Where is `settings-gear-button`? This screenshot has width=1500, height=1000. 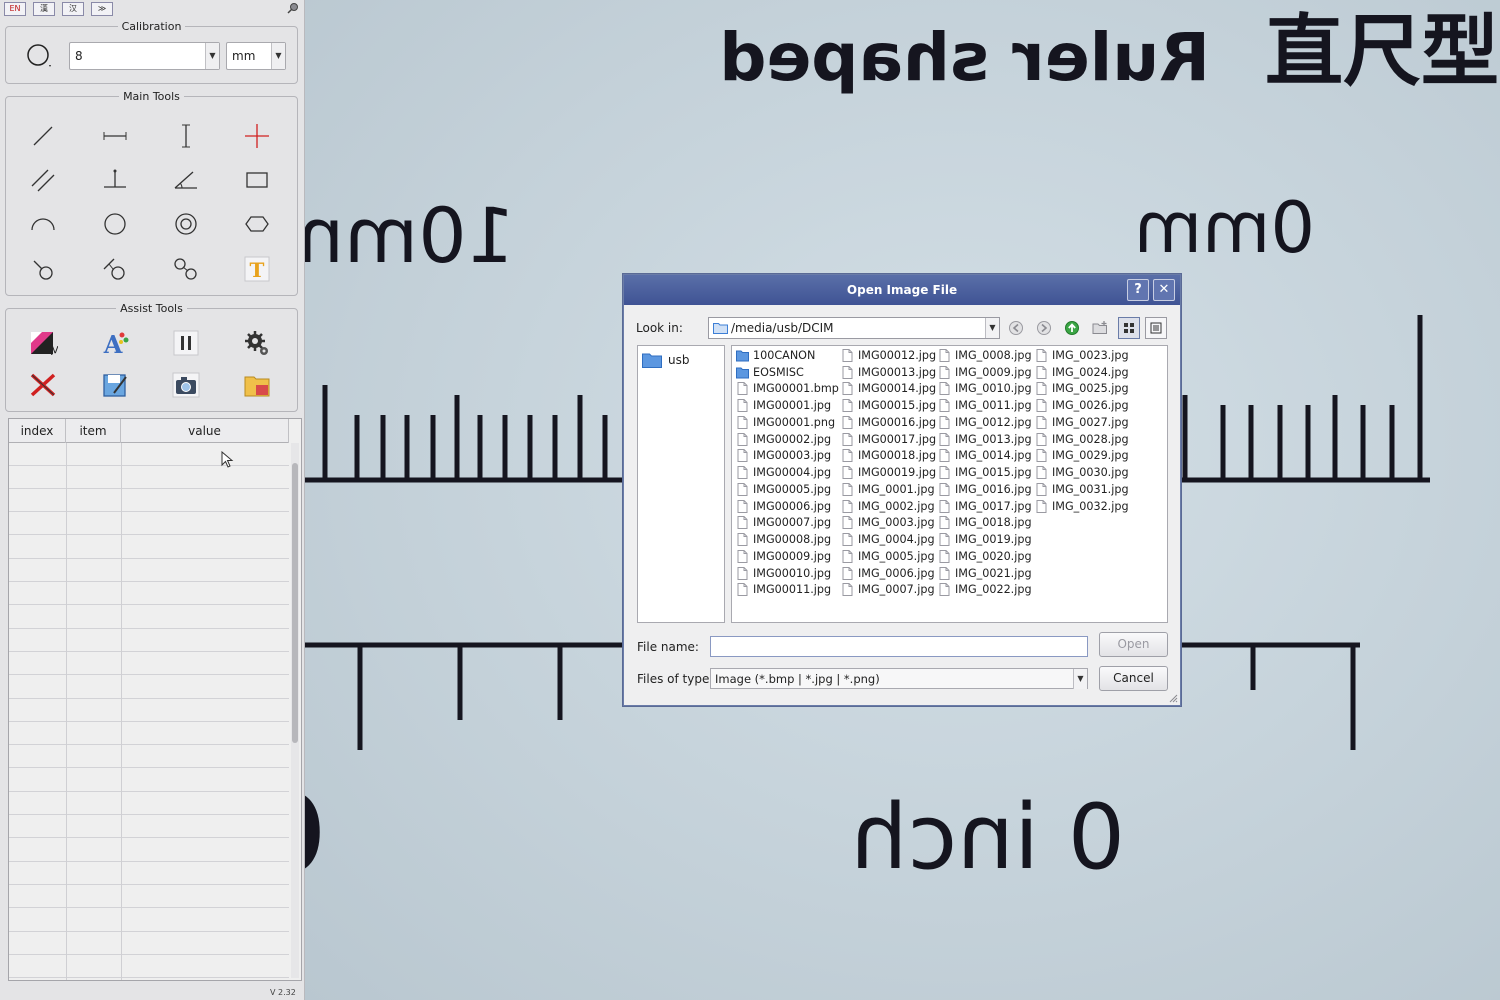 settings-gear-button is located at coordinates (257, 343).